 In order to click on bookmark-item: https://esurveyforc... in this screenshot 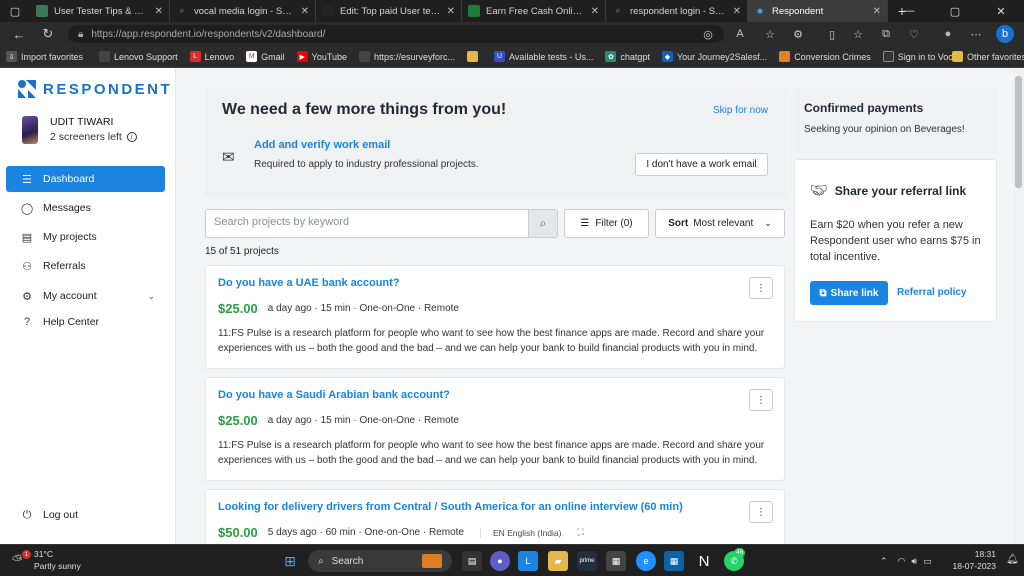, I will do `click(407, 56)`.